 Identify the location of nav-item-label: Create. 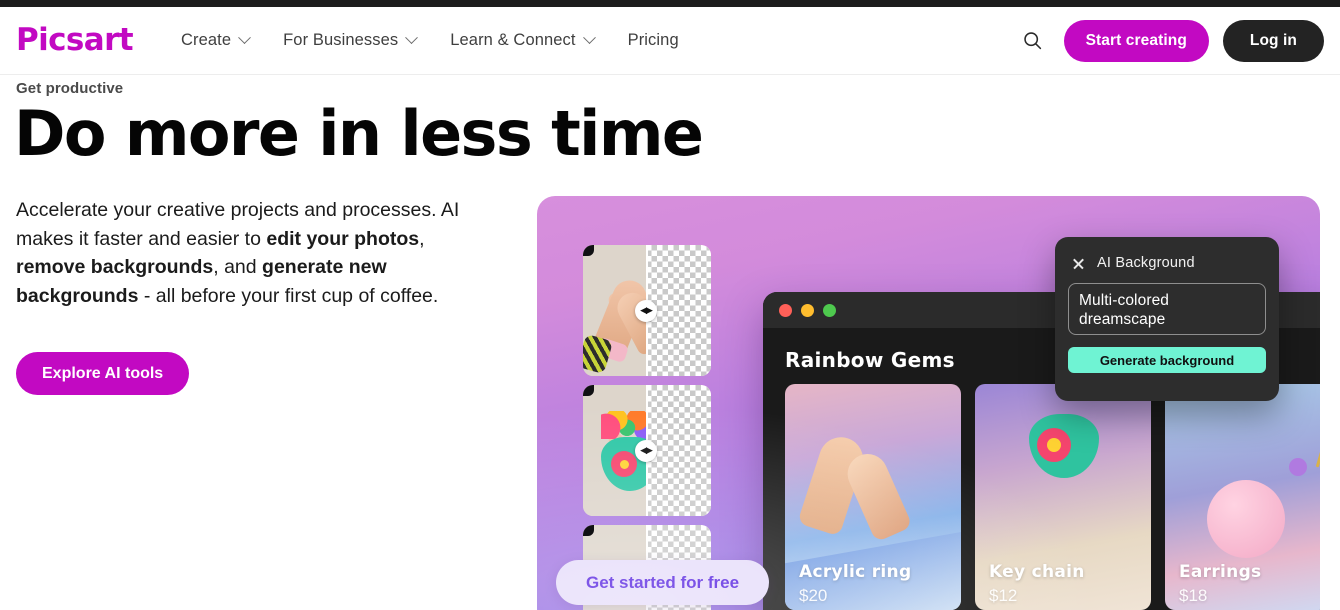
(206, 40).